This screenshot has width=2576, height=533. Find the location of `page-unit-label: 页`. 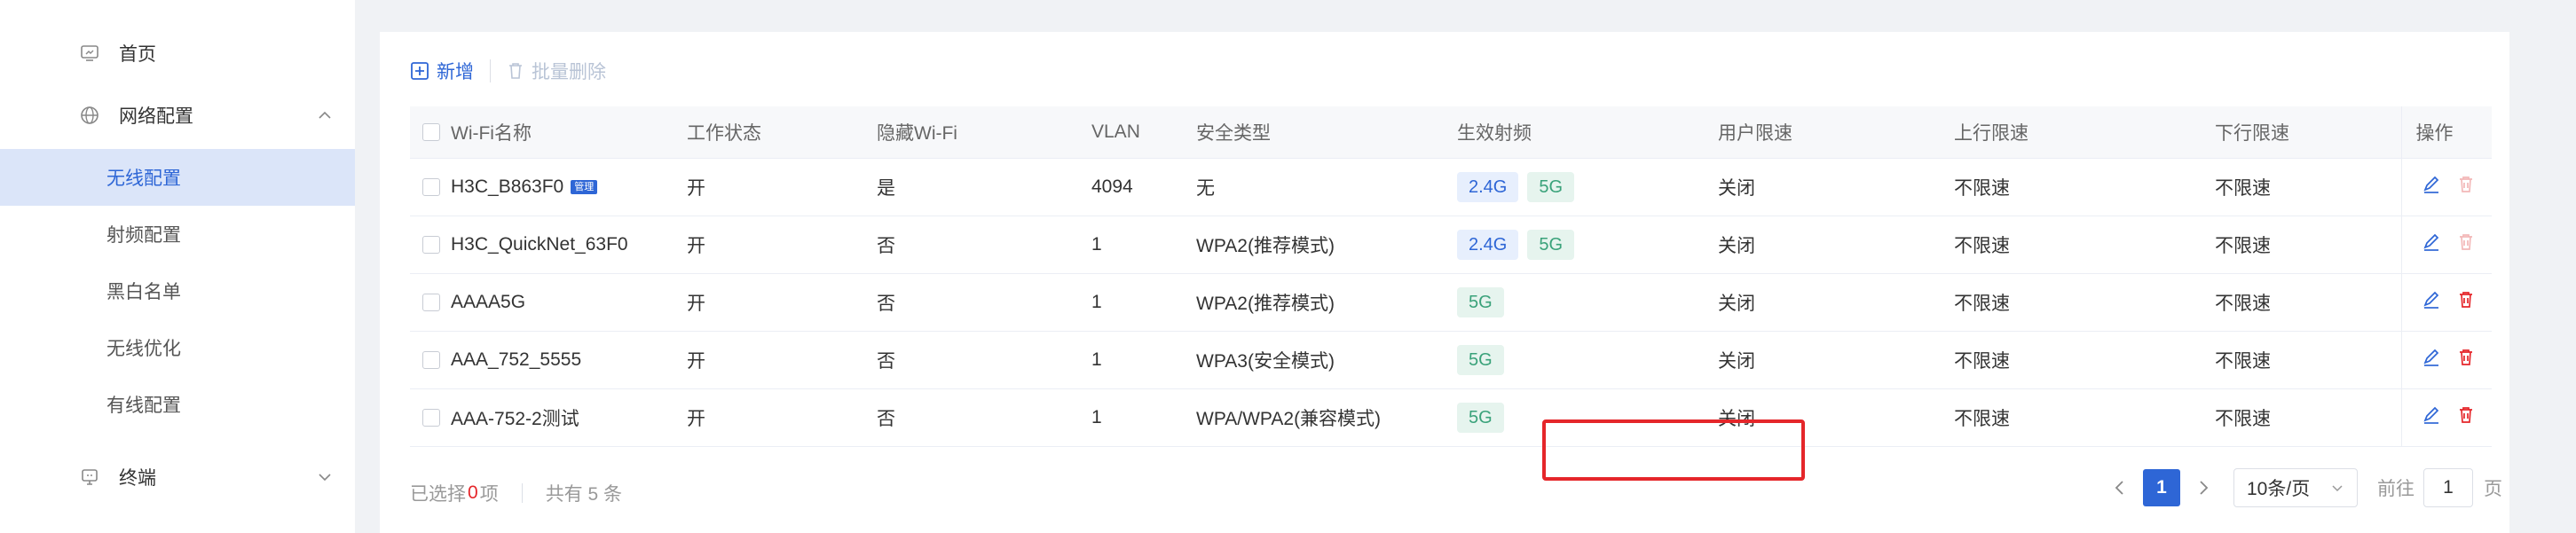

page-unit-label: 页 is located at coordinates (2493, 489).